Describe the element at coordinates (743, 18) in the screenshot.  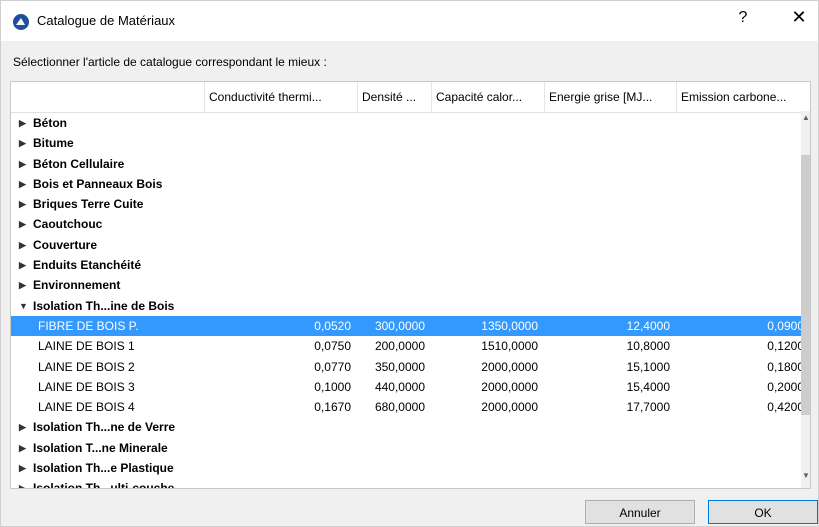
I see `help-button: ?` at that location.